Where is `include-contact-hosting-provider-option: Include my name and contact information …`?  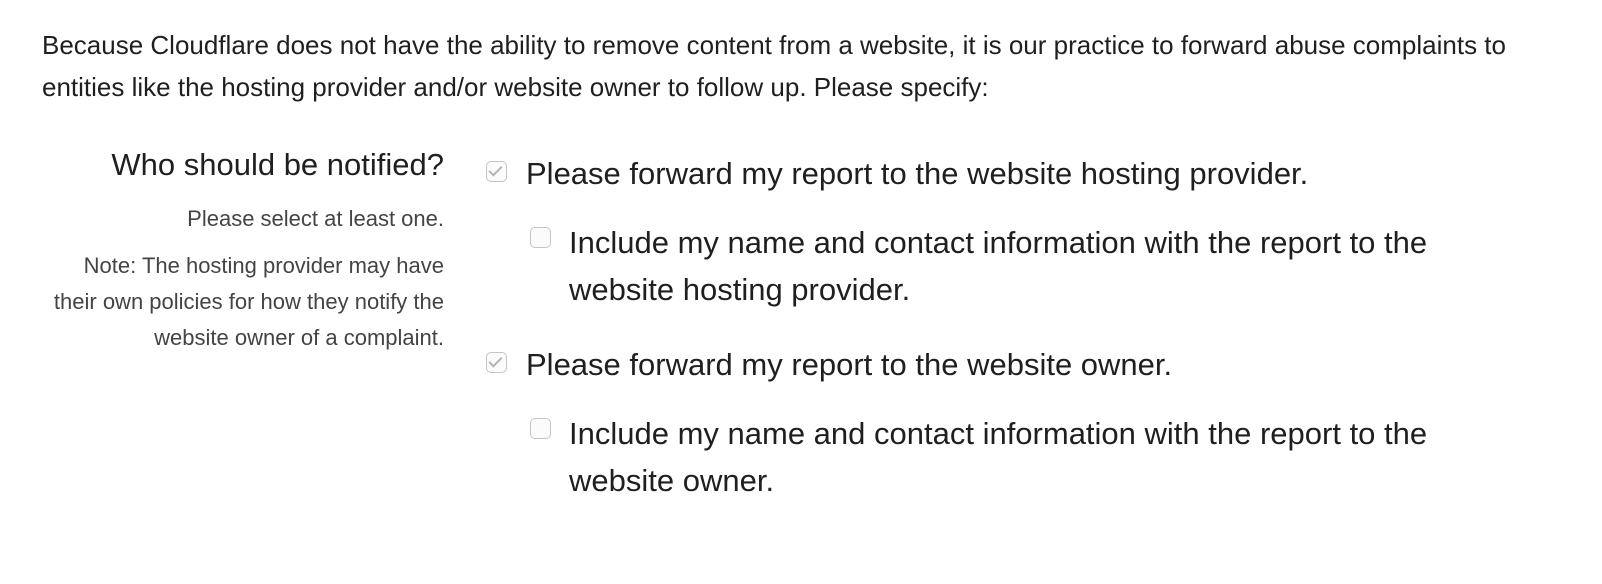 include-contact-hosting-provider-option: Include my name and contact information … is located at coordinates (1048, 266).